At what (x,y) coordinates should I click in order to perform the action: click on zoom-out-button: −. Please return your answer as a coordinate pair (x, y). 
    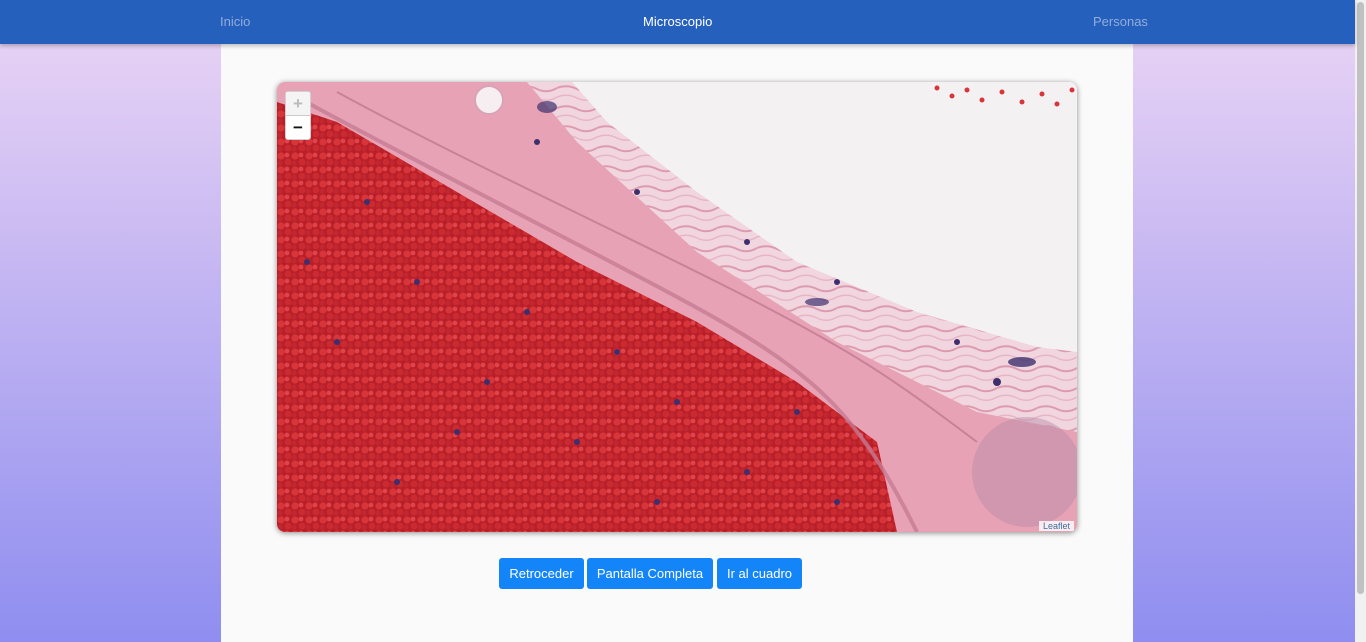
    Looking at the image, I should click on (298, 127).